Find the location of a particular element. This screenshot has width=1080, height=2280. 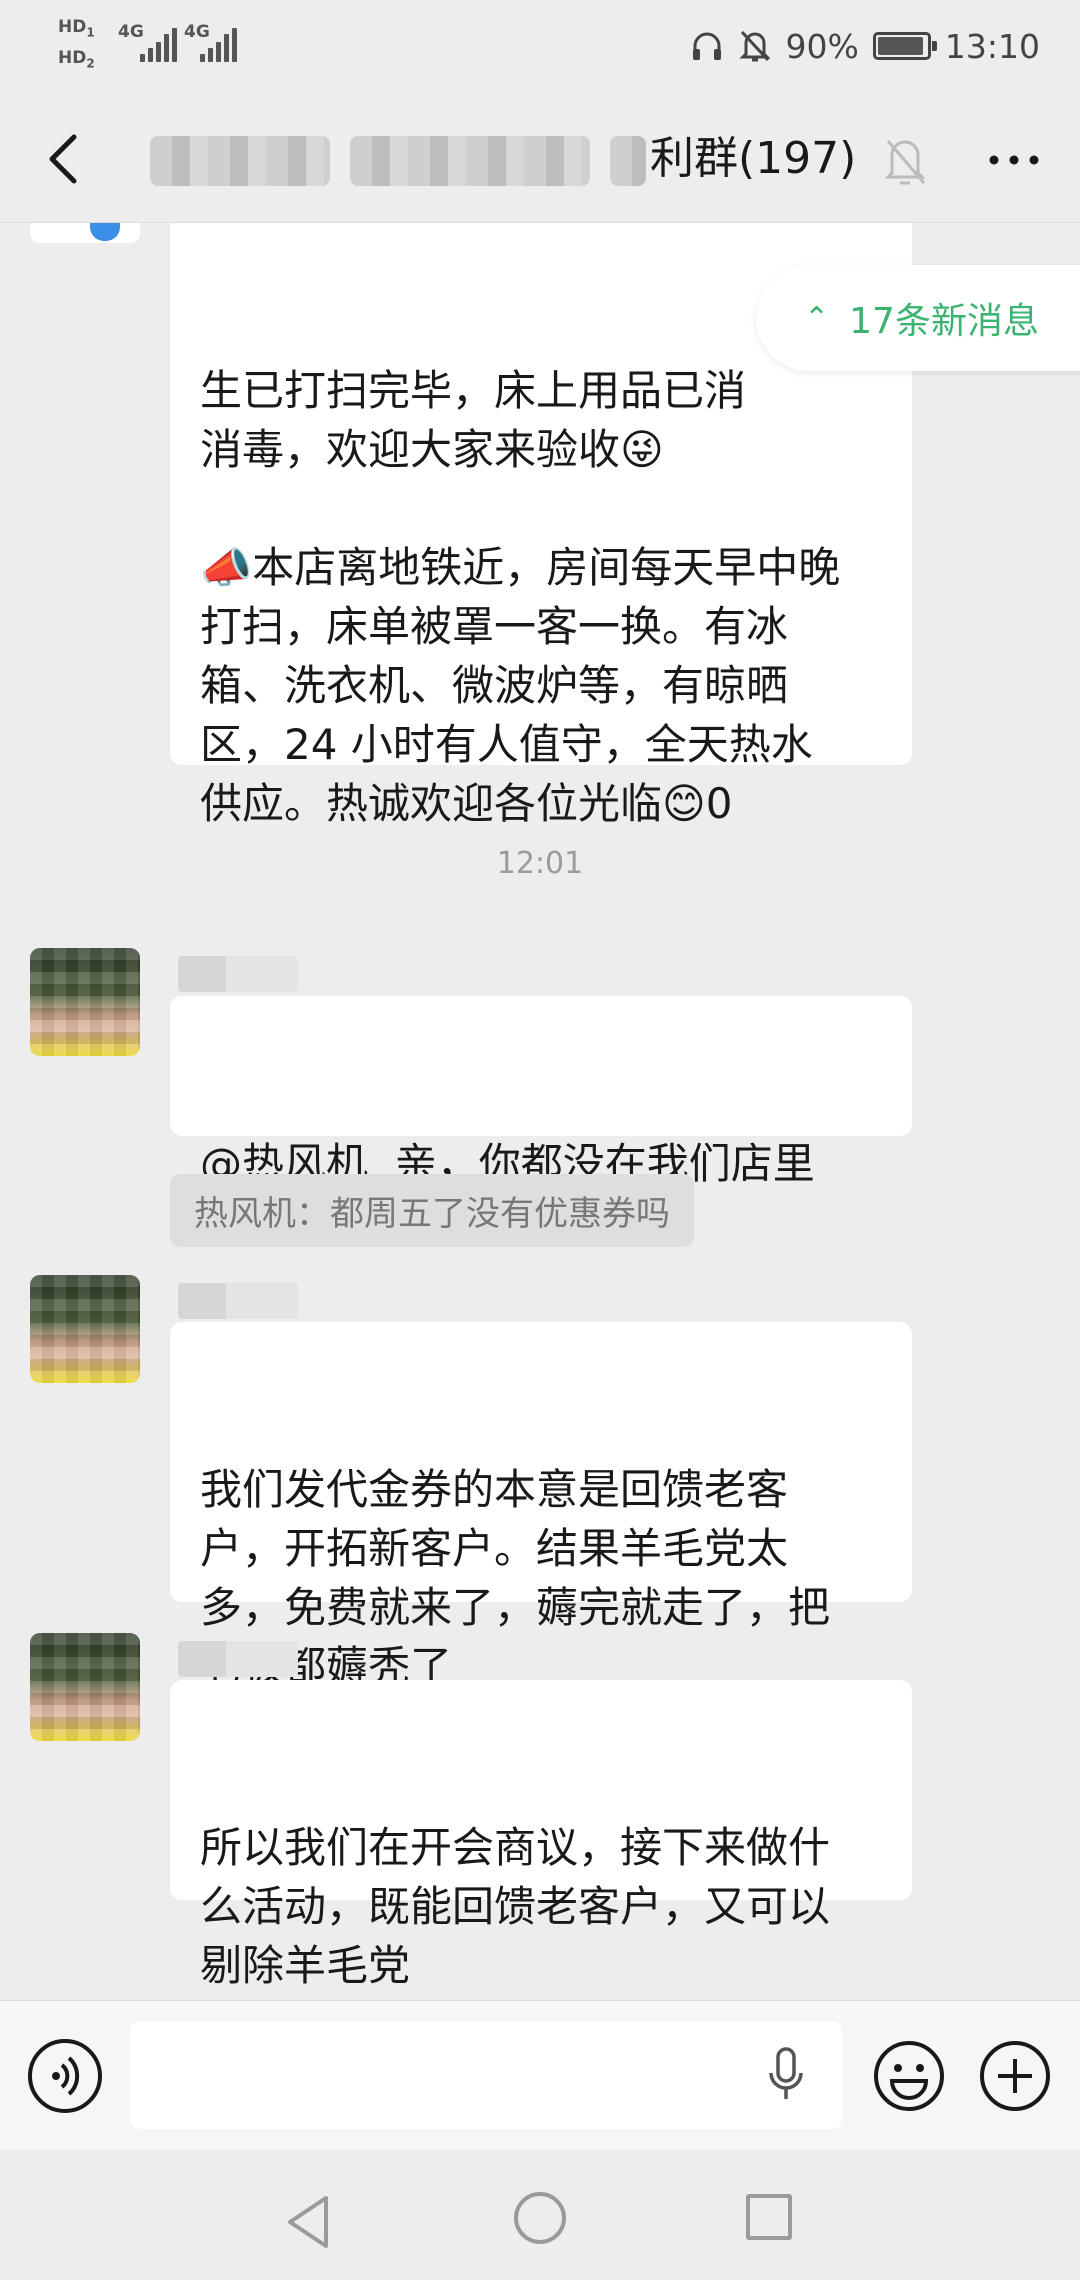

status-right: 90% 13:10 is located at coordinates (865, 46).